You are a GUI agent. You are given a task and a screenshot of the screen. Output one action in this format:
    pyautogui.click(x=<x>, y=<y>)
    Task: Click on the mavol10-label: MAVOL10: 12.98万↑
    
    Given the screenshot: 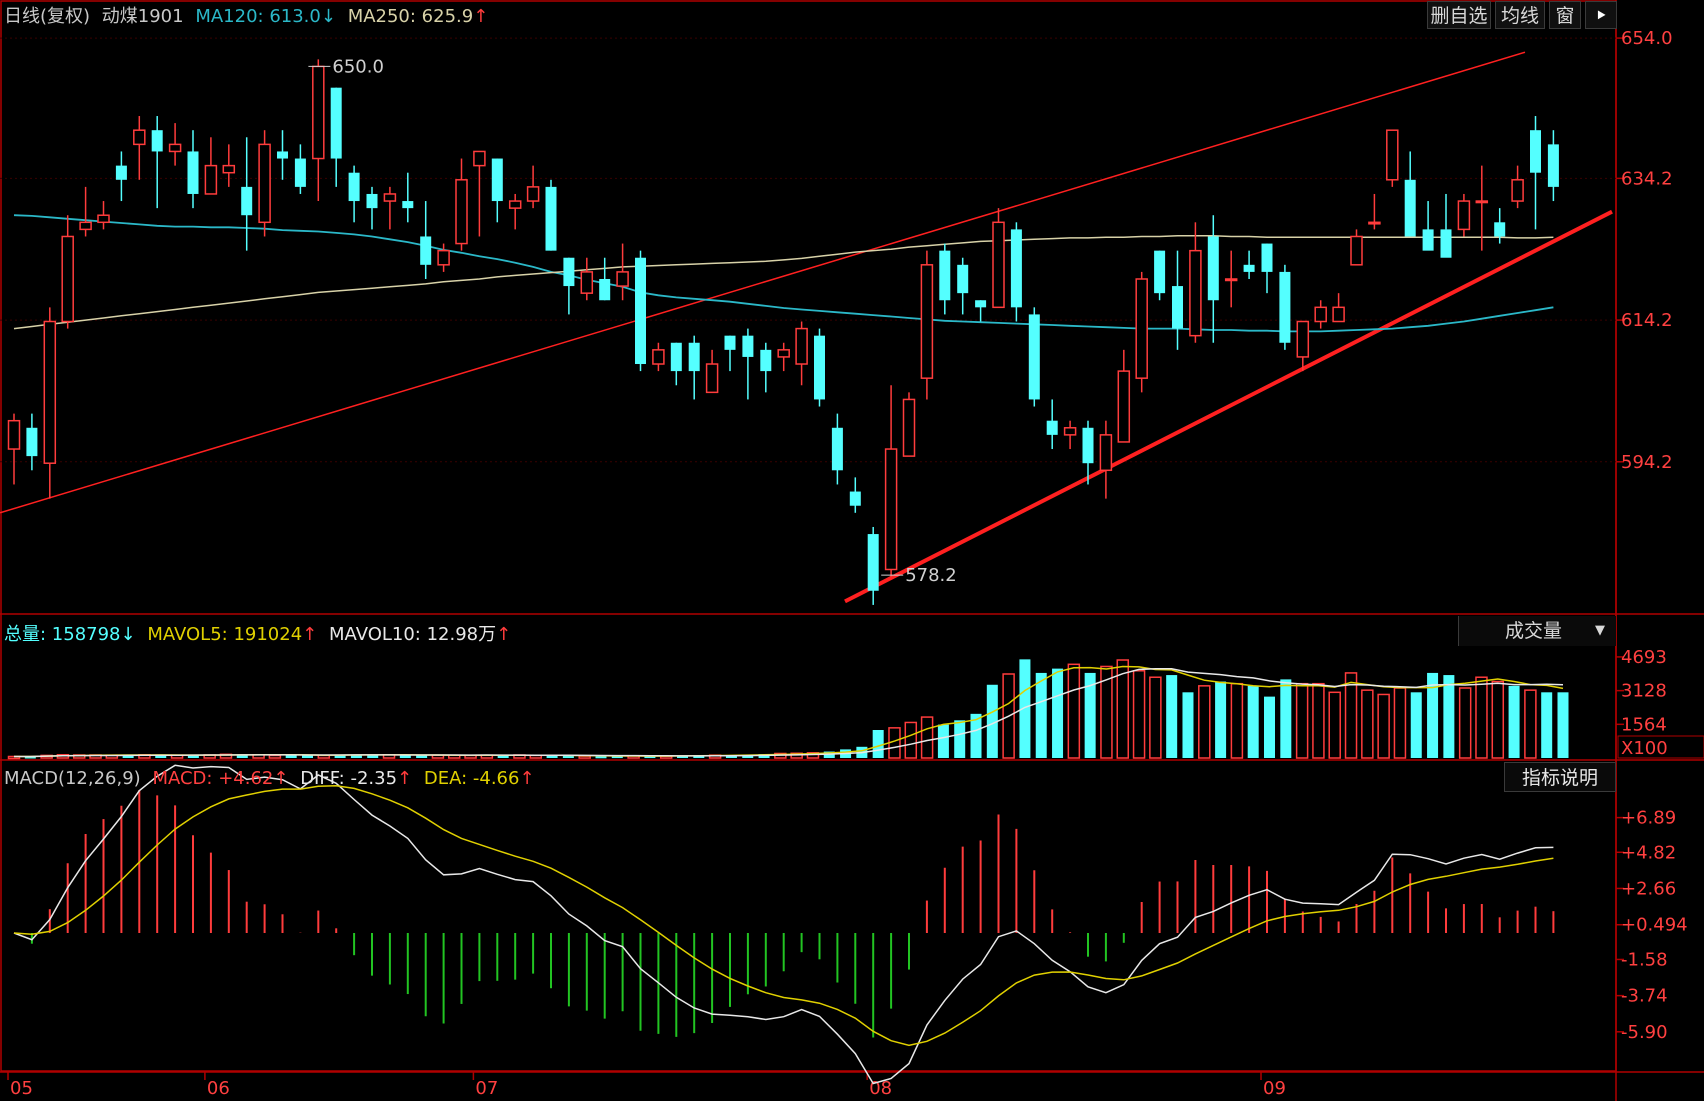 What is the action you would take?
    pyautogui.click(x=420, y=634)
    